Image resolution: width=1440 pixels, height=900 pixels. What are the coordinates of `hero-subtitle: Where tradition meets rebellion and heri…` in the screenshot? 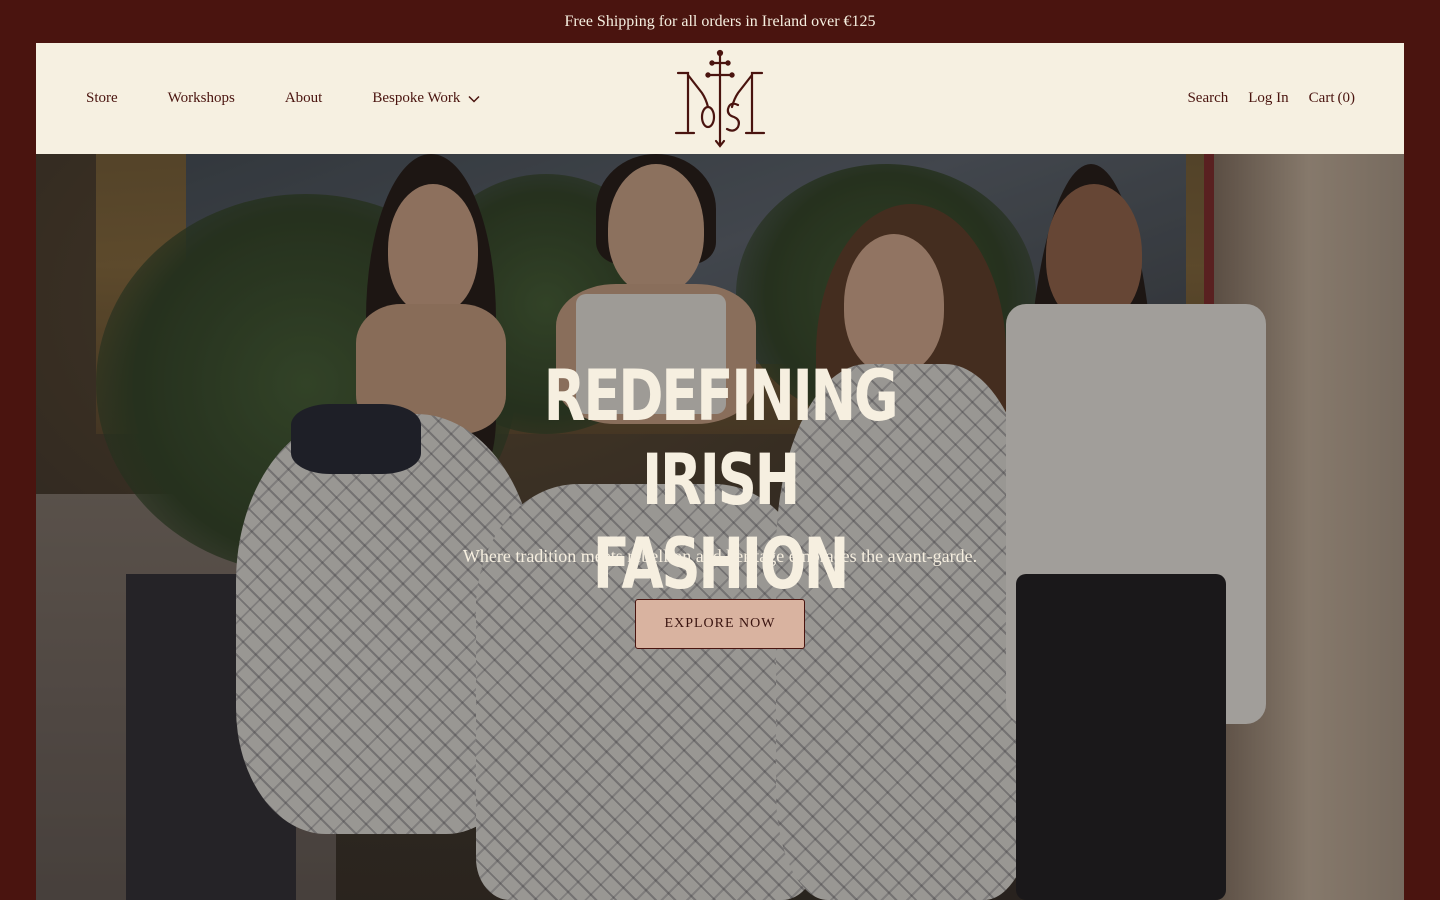 It's located at (720, 556).